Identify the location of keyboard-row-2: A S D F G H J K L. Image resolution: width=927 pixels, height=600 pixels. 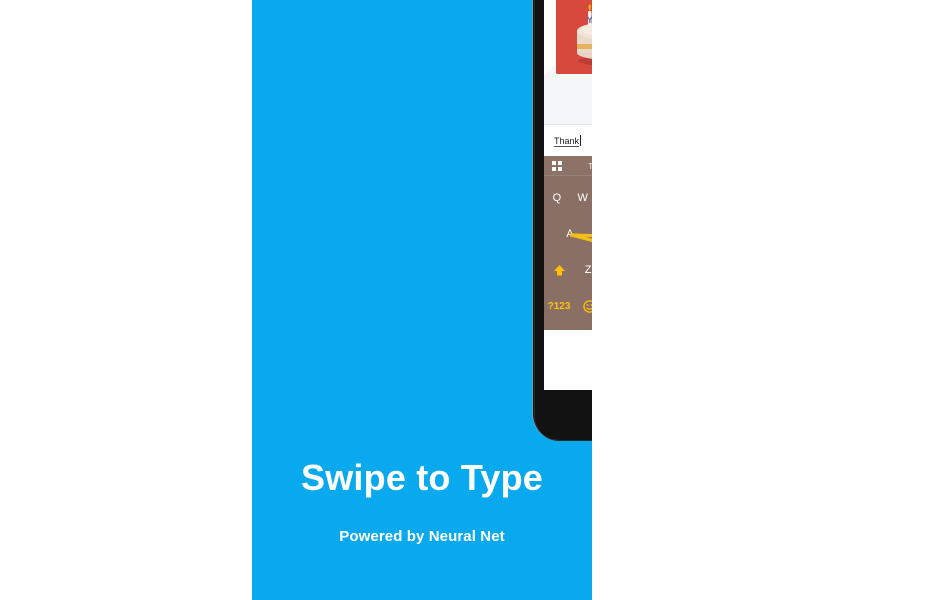
(568, 234).